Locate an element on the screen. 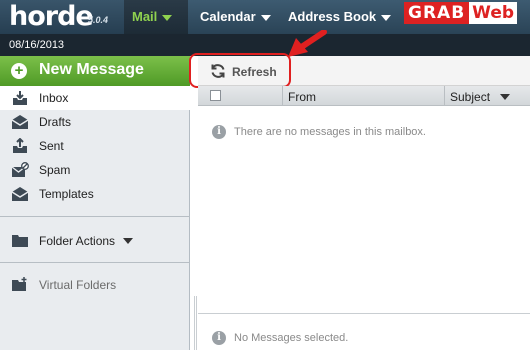 Image resolution: width=530 pixels, height=350 pixels. empty-mailbox-message: There are no messages in this mailbox. is located at coordinates (330, 132).